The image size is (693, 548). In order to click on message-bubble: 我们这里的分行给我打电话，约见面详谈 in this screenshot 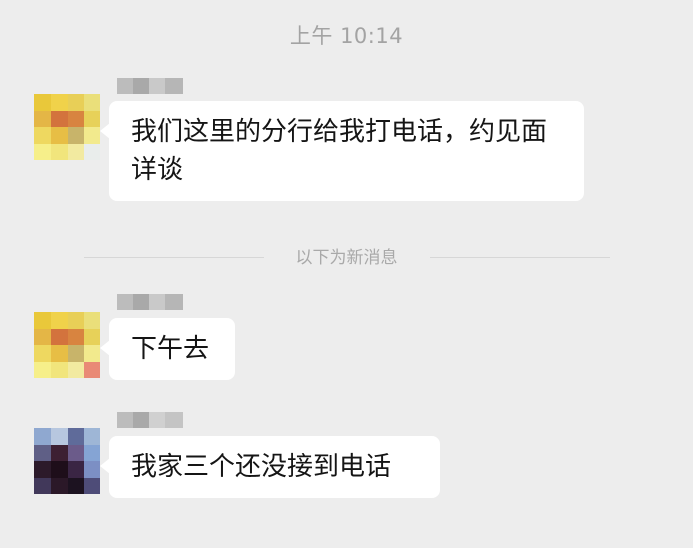, I will do `click(342, 151)`.